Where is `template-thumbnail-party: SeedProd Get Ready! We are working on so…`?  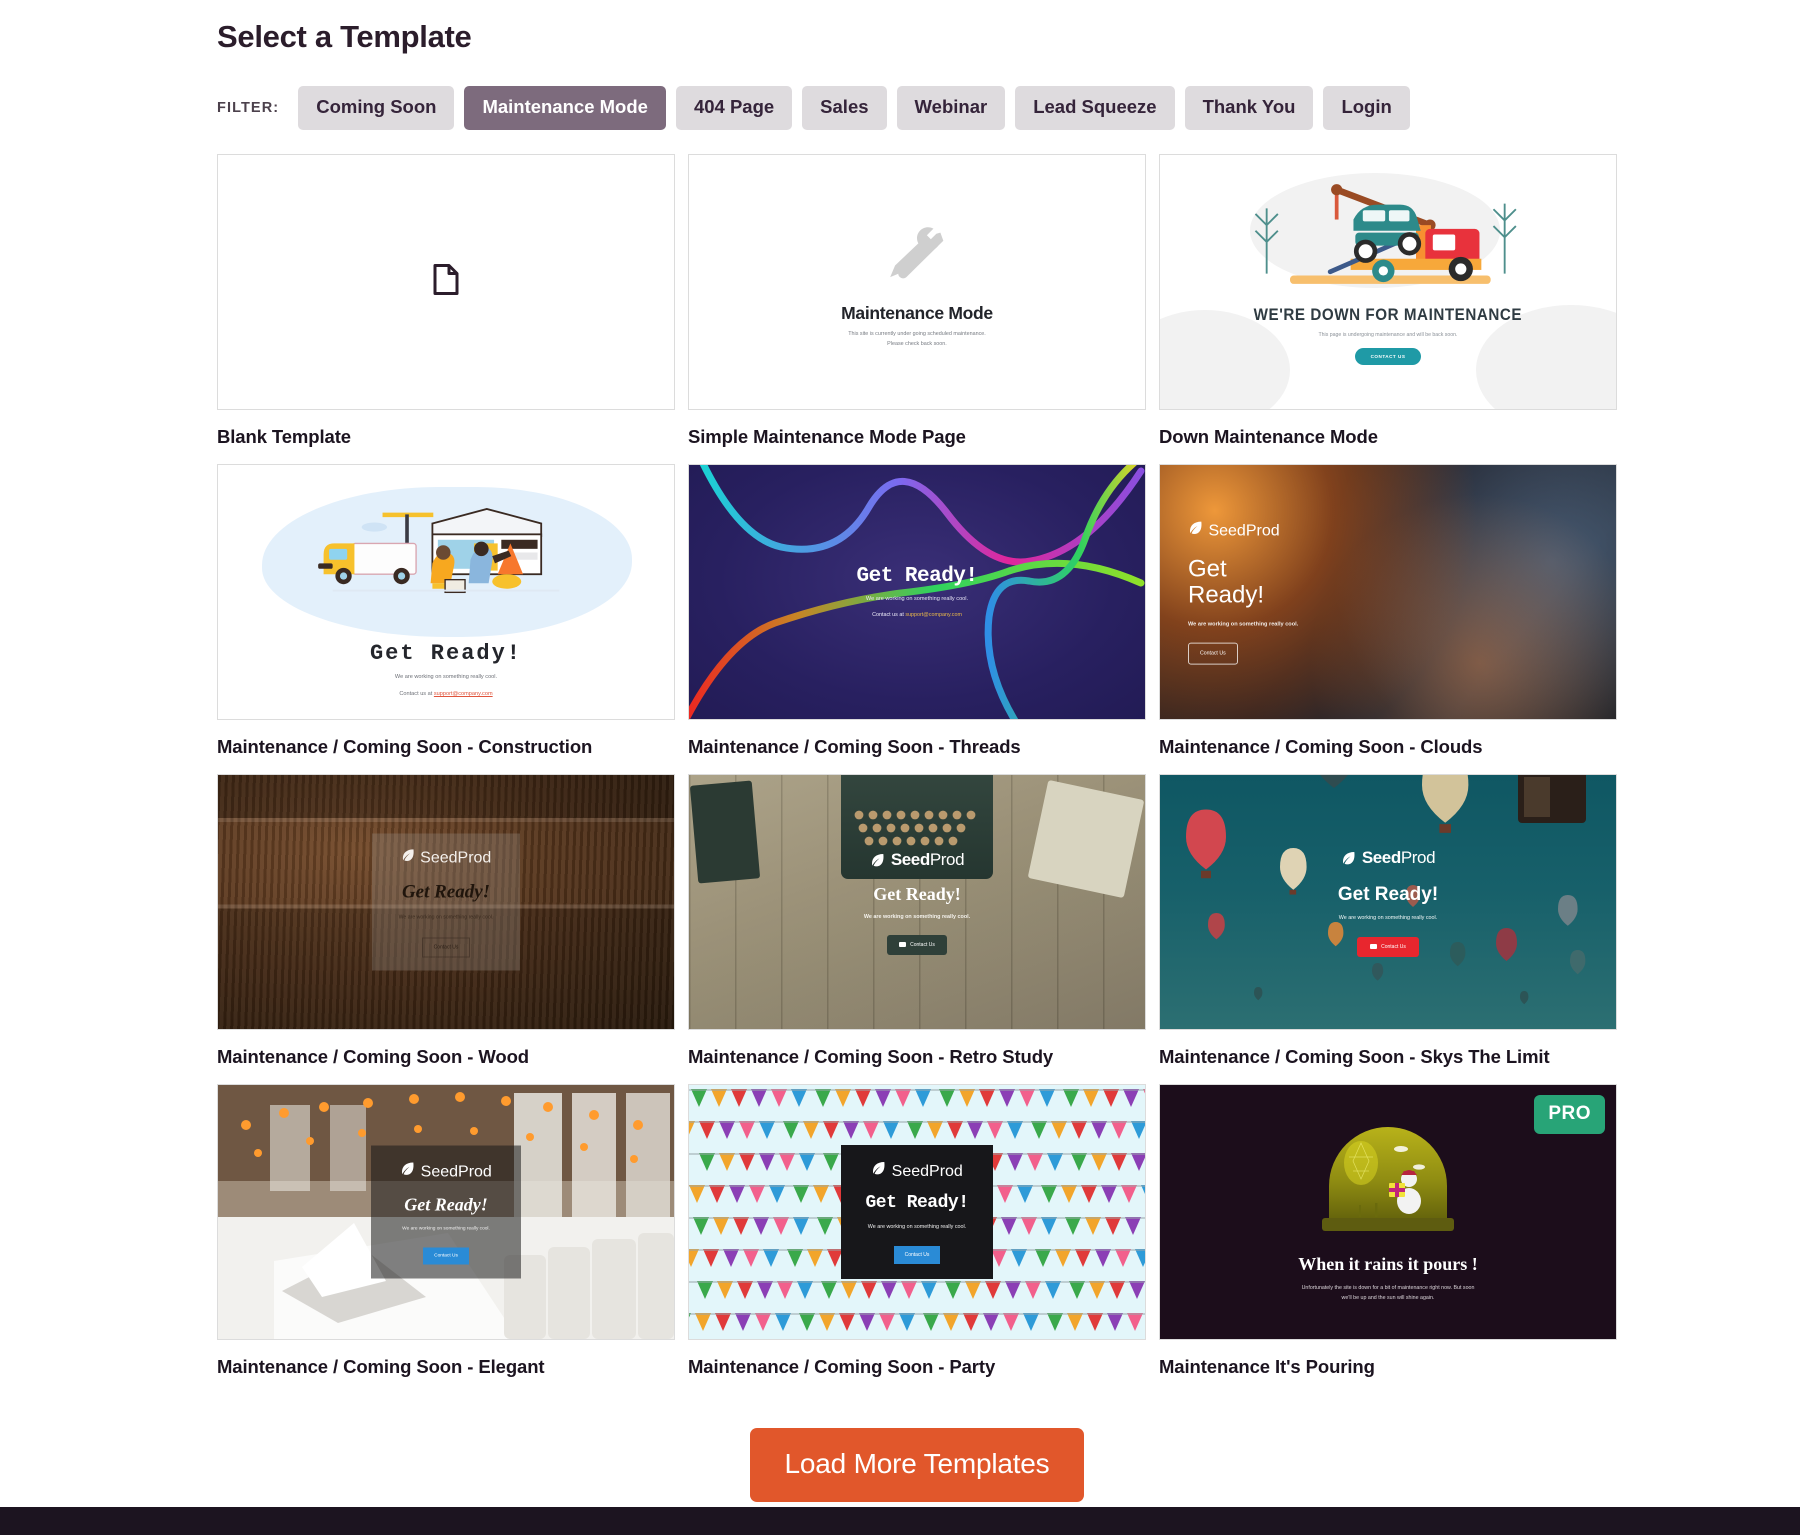
template-thumbnail-party: SeedProd Get Ready! We are working on so… is located at coordinates (917, 1212).